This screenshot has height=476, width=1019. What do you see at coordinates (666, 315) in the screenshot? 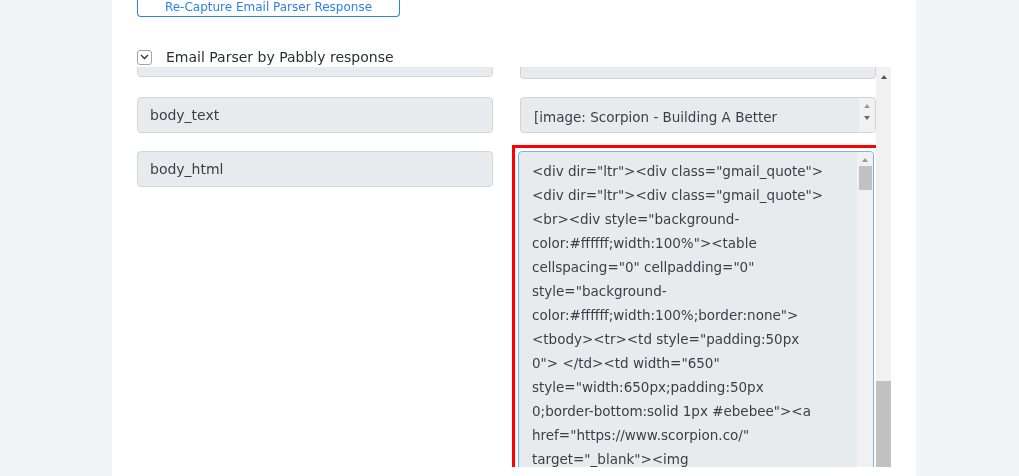
I see `value-line: color:#ffffff;width:100%;border:none">` at bounding box center [666, 315].